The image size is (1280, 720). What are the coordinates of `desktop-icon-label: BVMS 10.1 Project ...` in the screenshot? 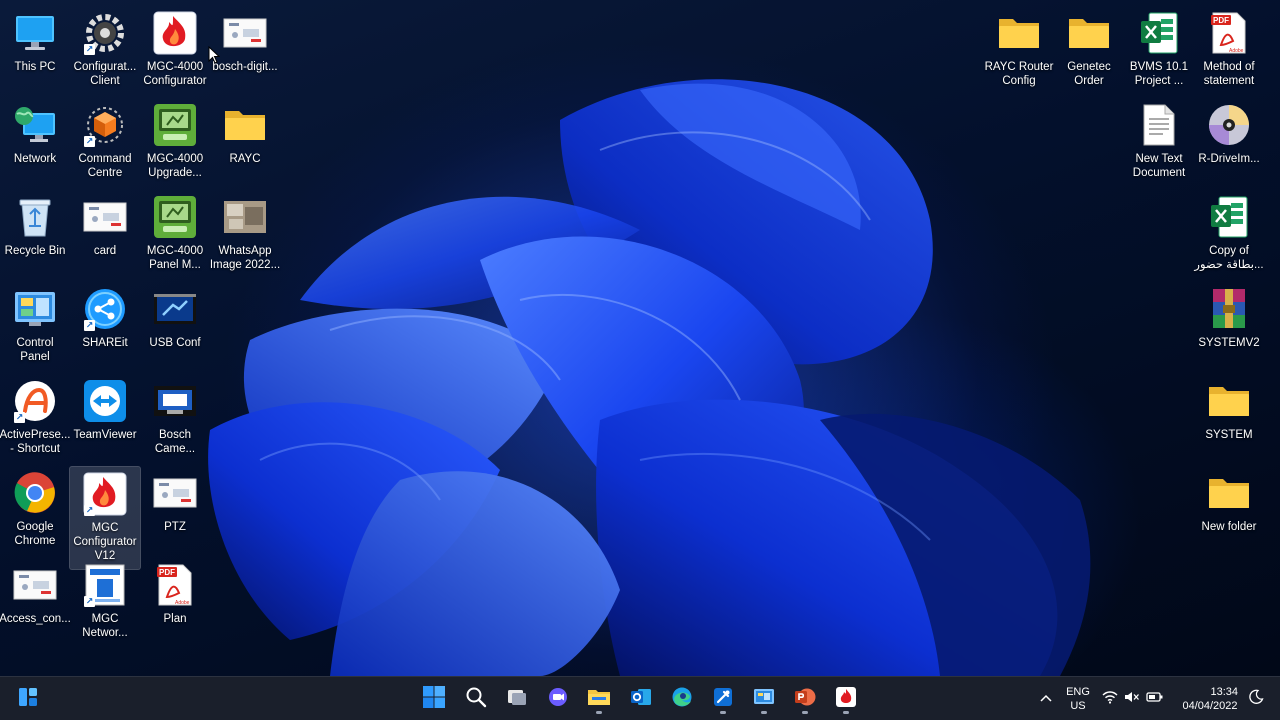 It's located at (1159, 74).